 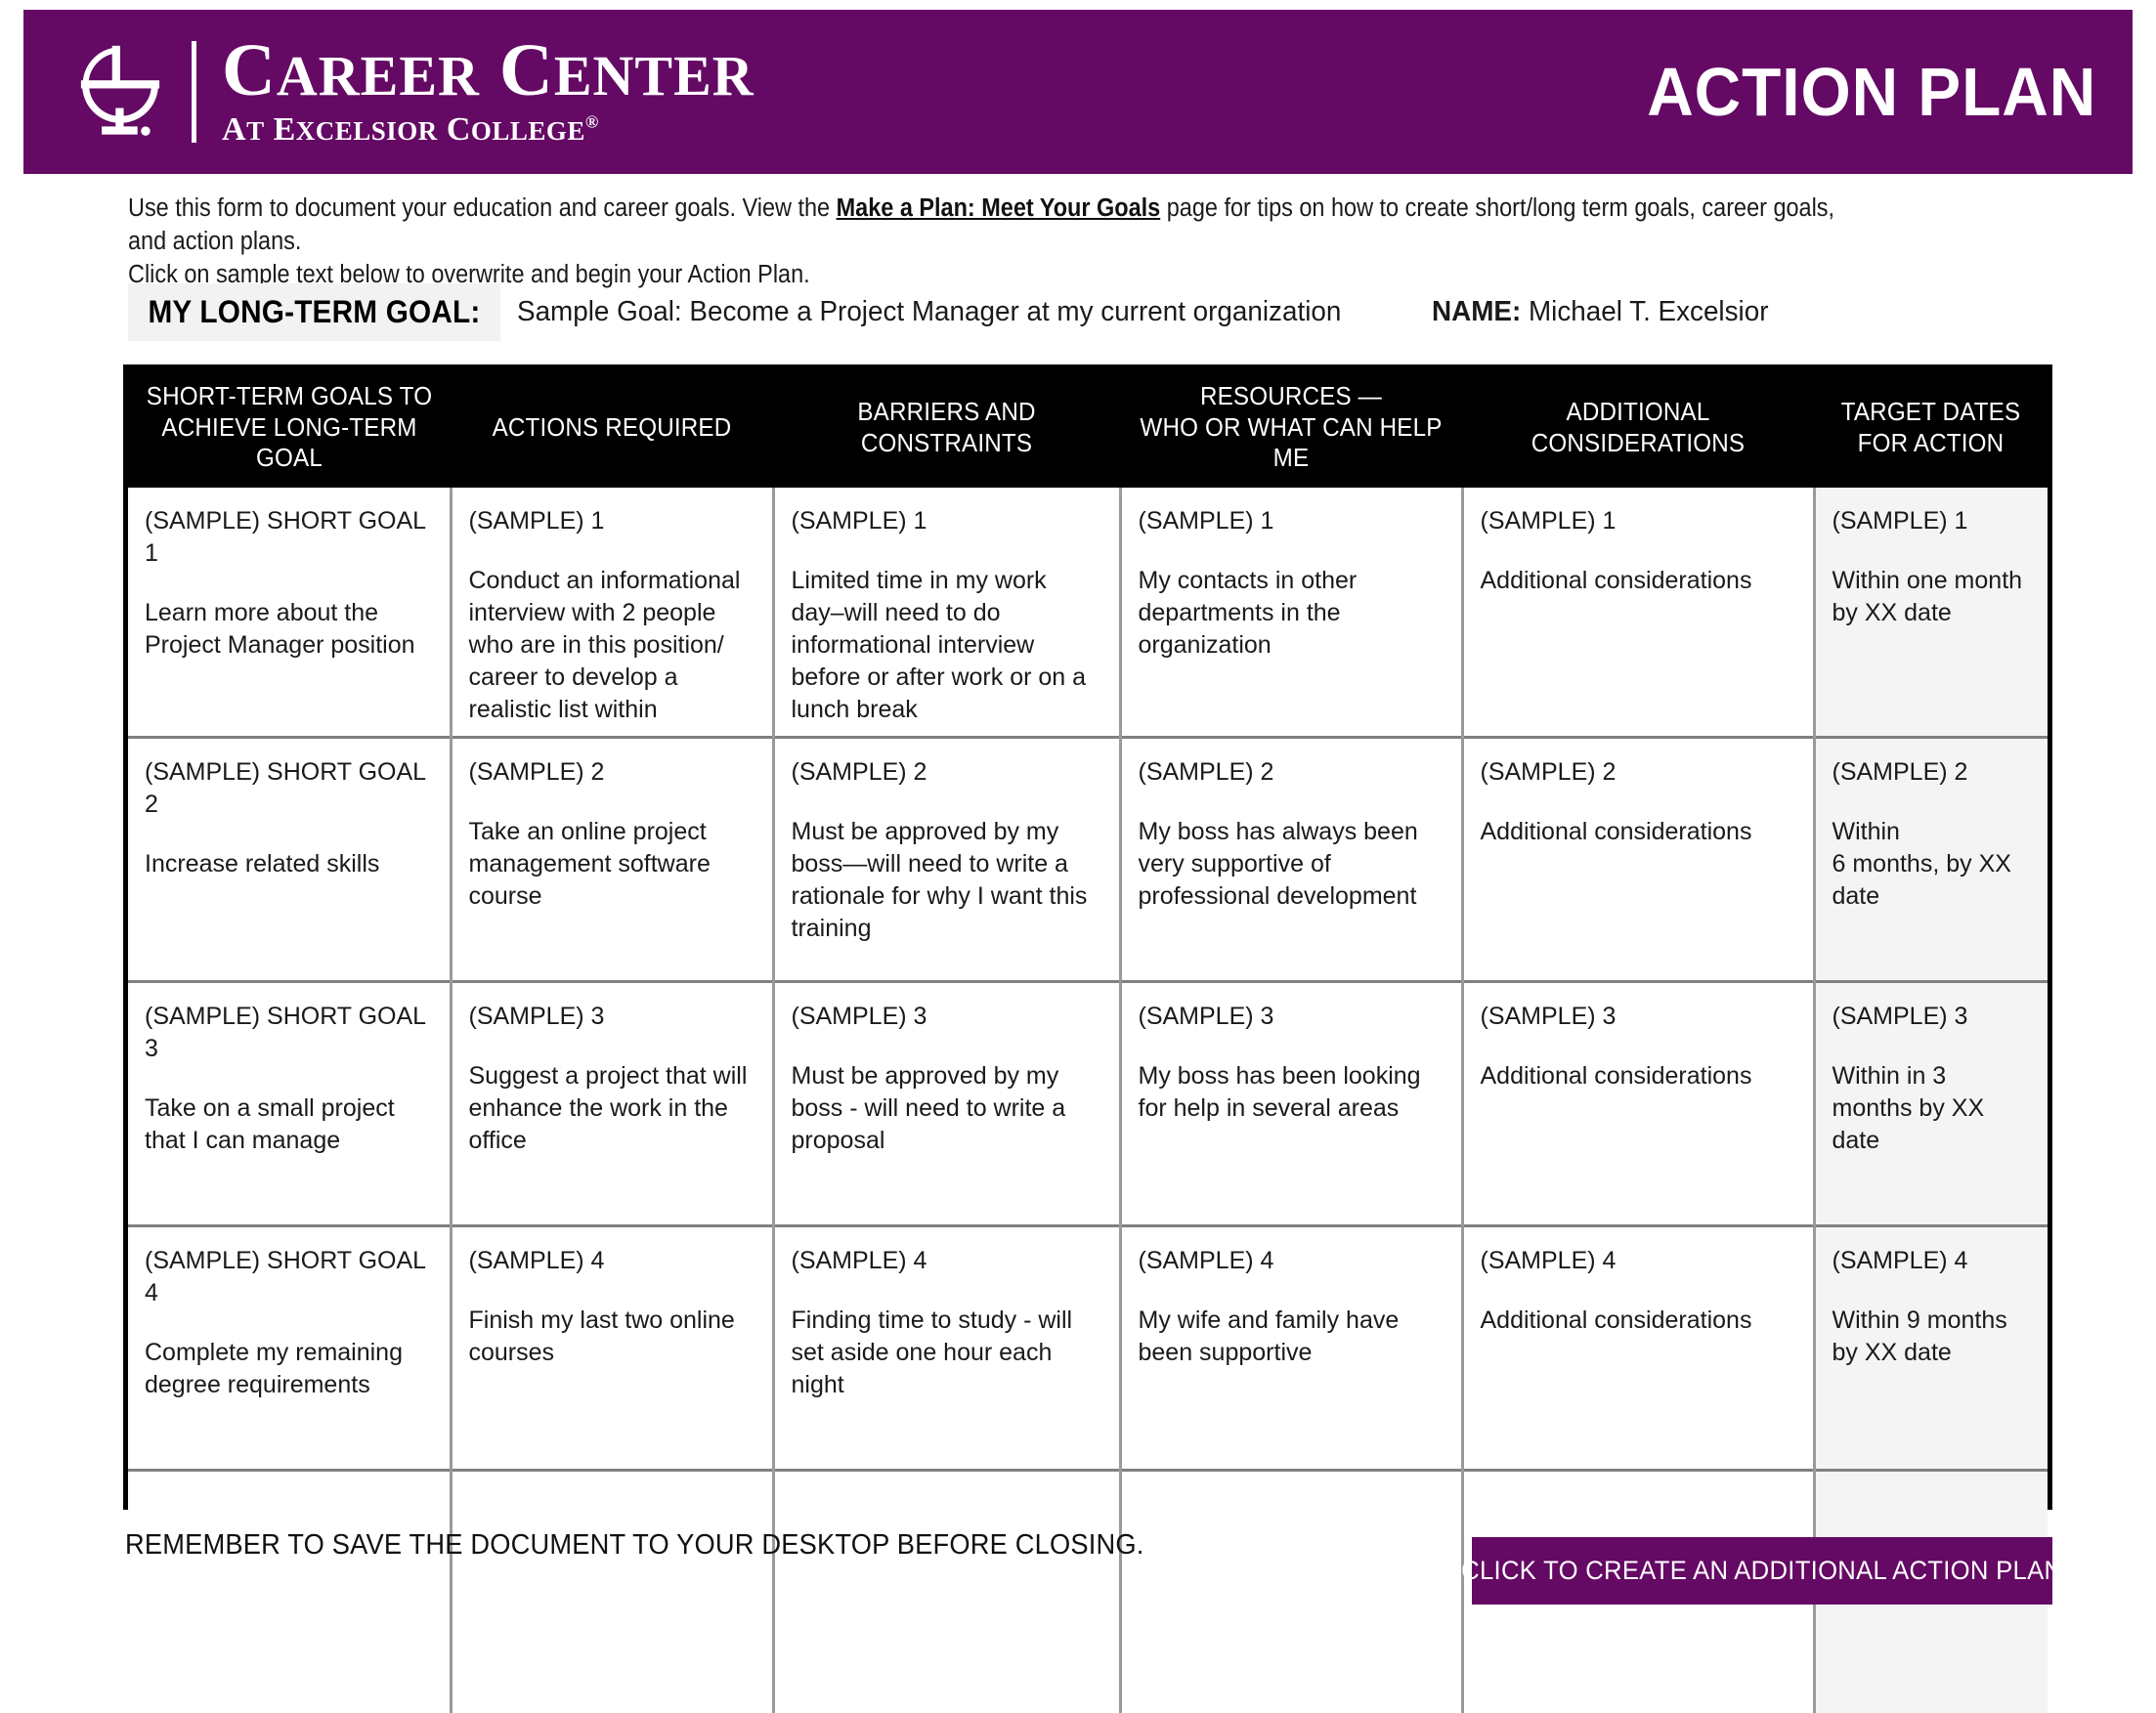 I want to click on cell-additional-considerations: (SAMPLE) 2 Additional considerations, so click(x=1639, y=859).